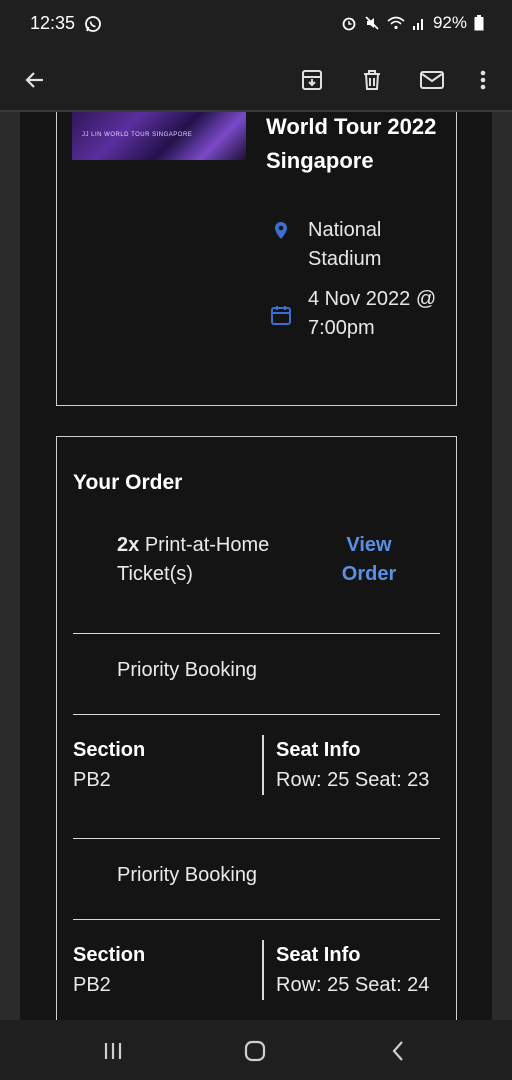  What do you see at coordinates (10, 566) in the screenshot?
I see `left-gutter` at bounding box center [10, 566].